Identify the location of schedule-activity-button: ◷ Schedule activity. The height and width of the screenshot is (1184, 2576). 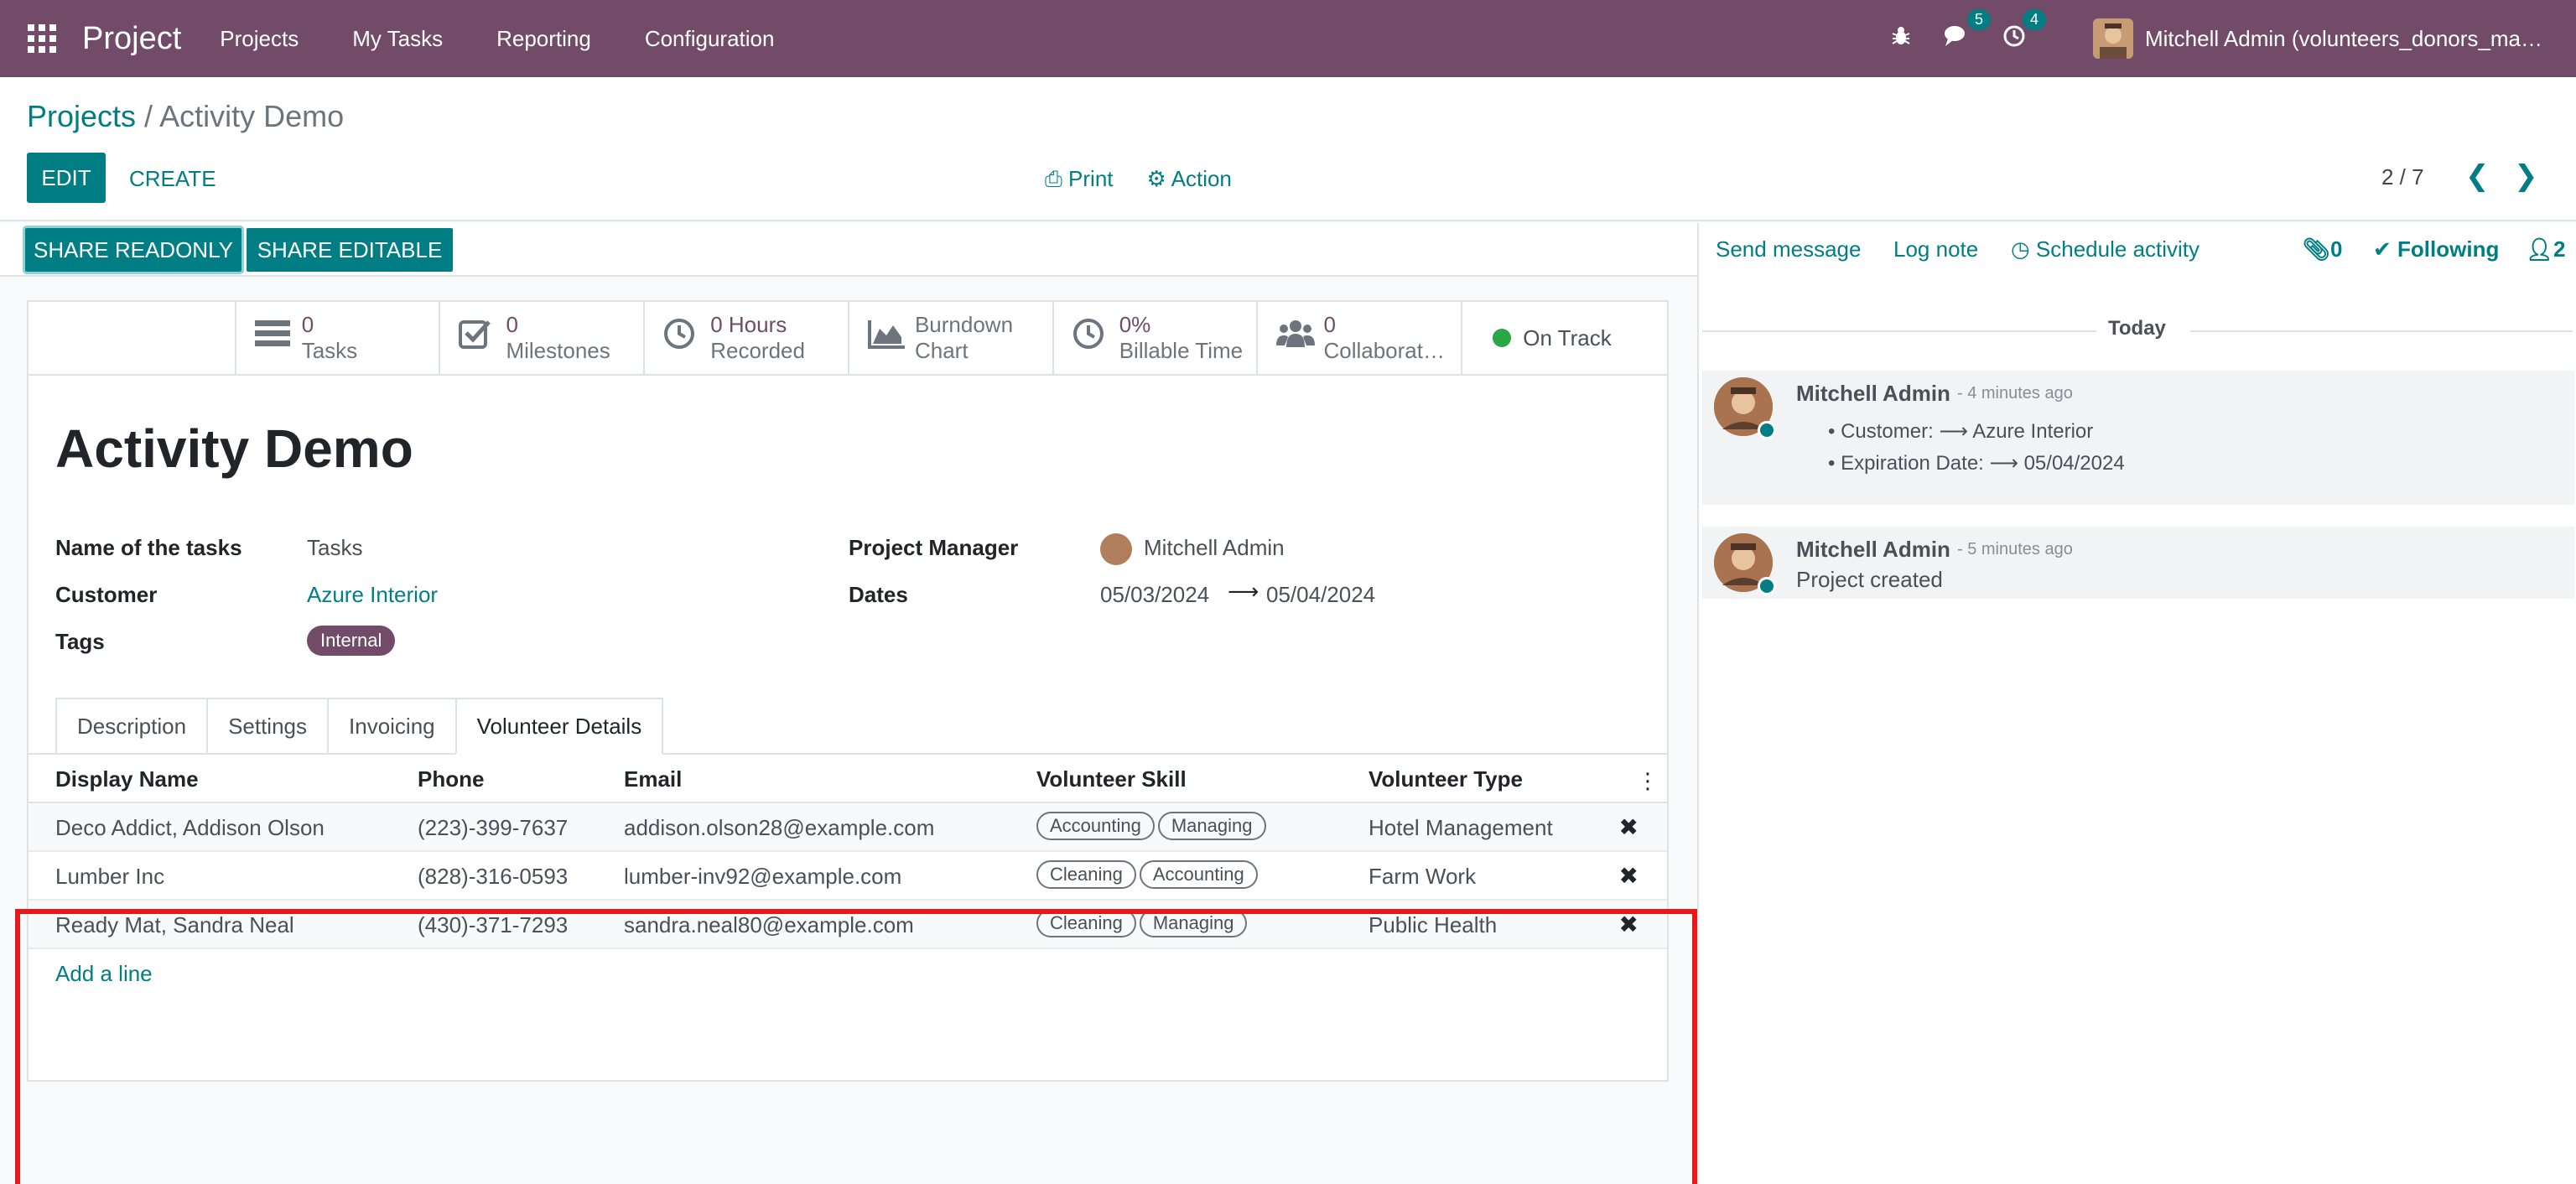
(2105, 249).